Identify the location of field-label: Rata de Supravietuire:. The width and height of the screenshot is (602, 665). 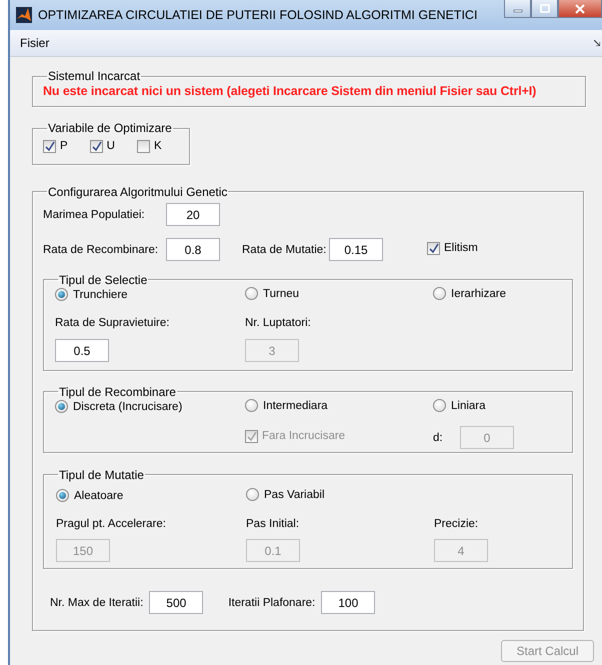
(112, 323).